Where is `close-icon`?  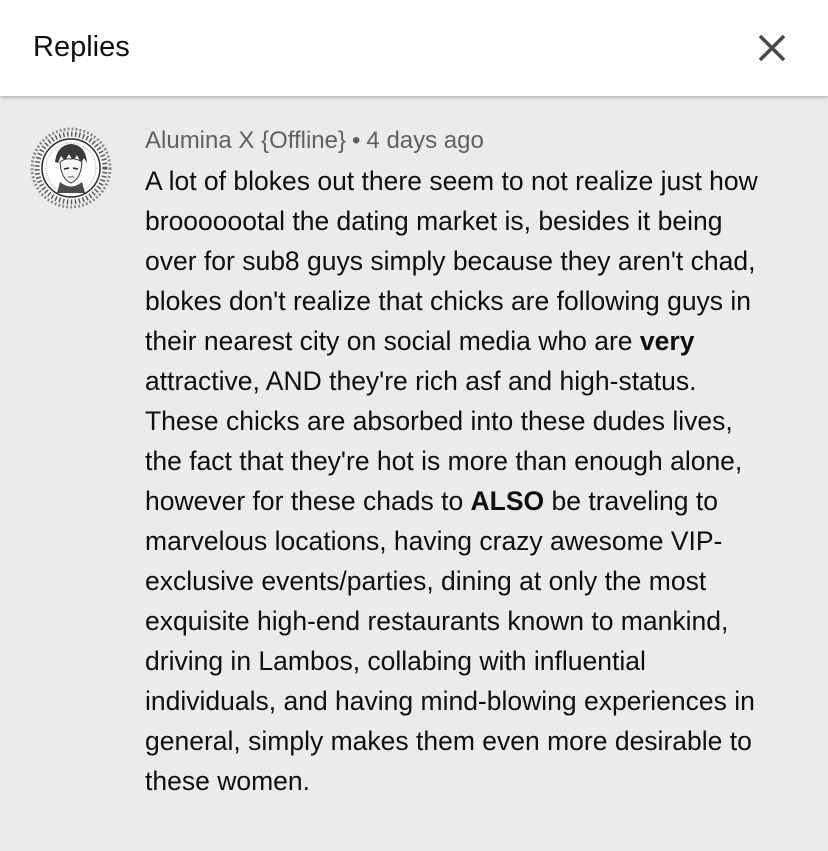 close-icon is located at coordinates (772, 48).